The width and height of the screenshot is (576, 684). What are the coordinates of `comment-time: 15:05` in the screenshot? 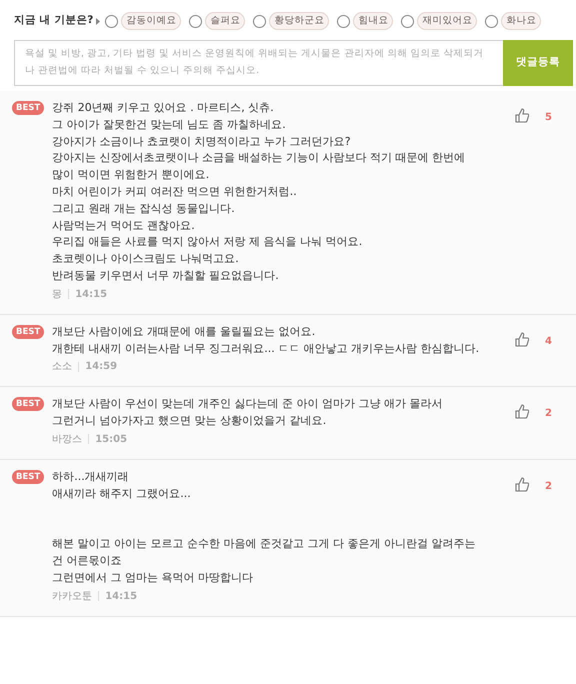 It's located at (111, 439).